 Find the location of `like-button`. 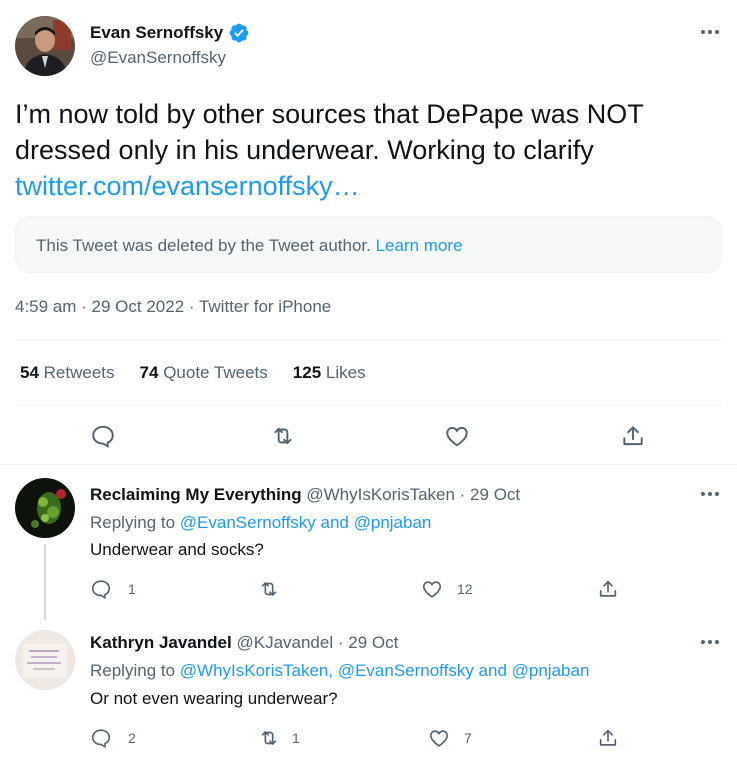

like-button is located at coordinates (457, 436).